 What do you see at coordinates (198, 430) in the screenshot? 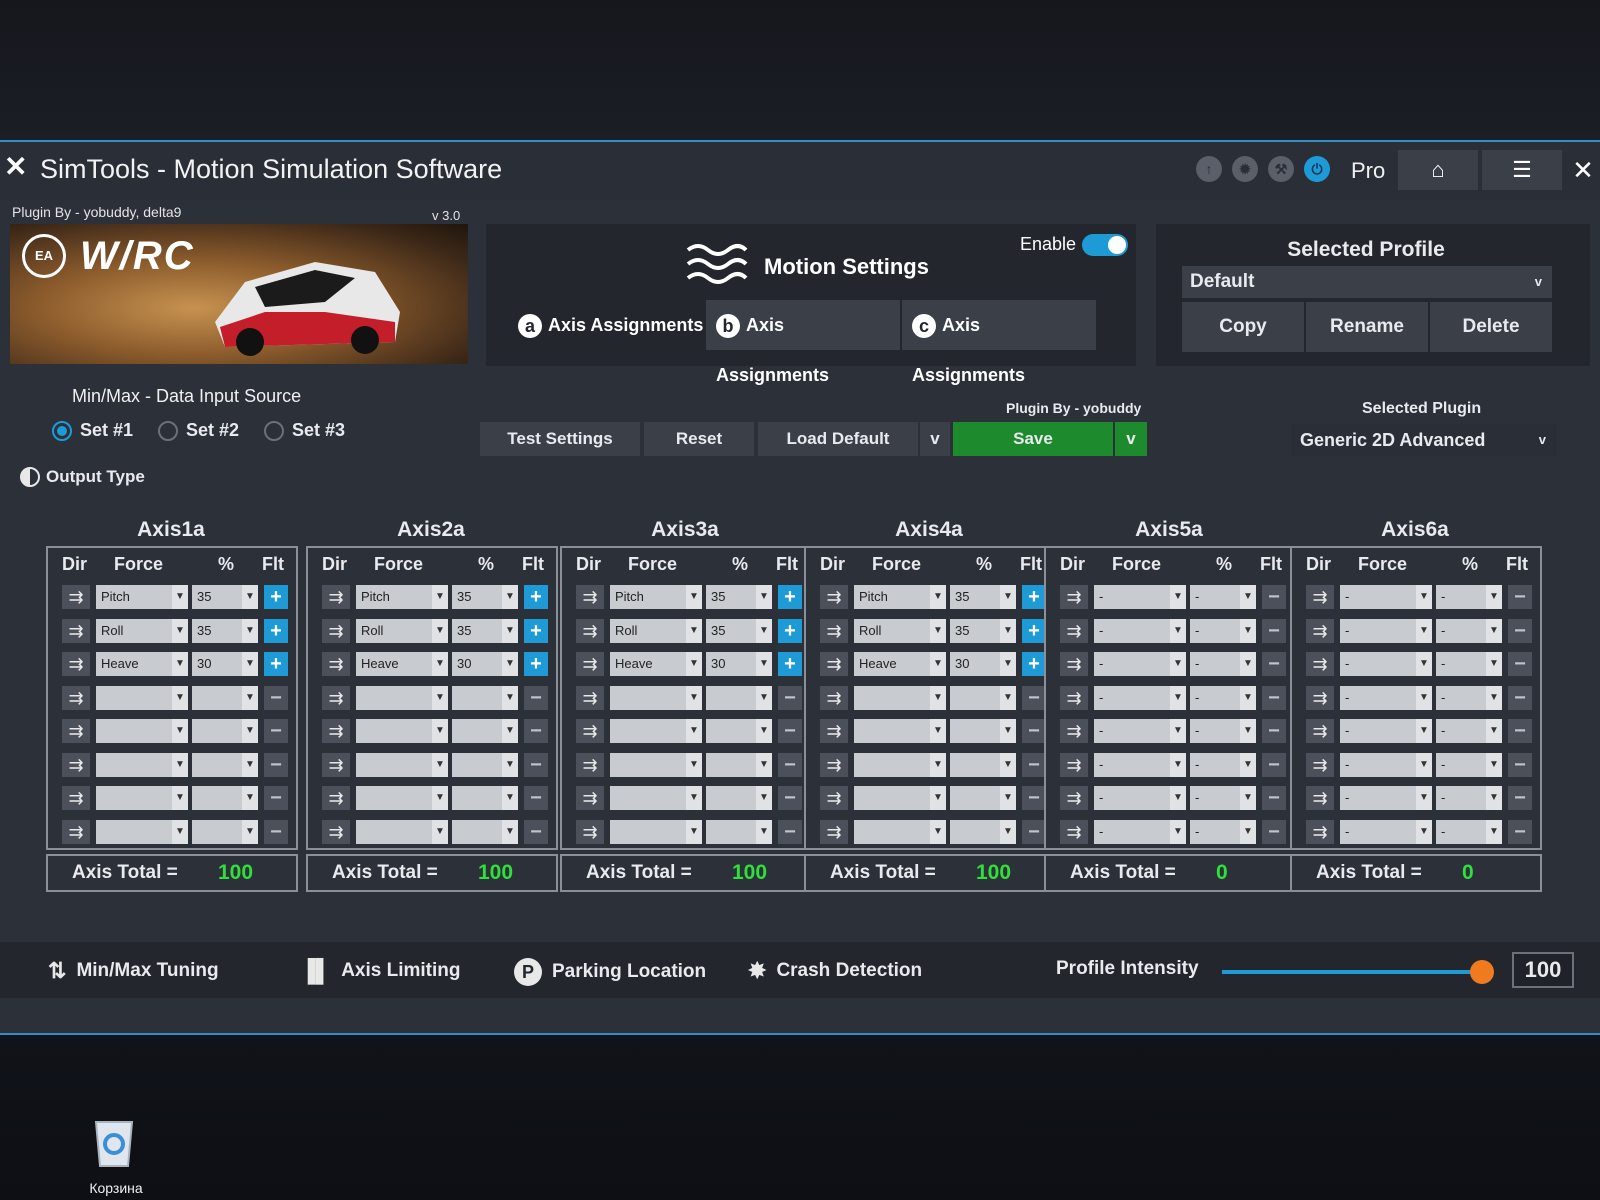
I see `radio-set-2: Set #2` at bounding box center [198, 430].